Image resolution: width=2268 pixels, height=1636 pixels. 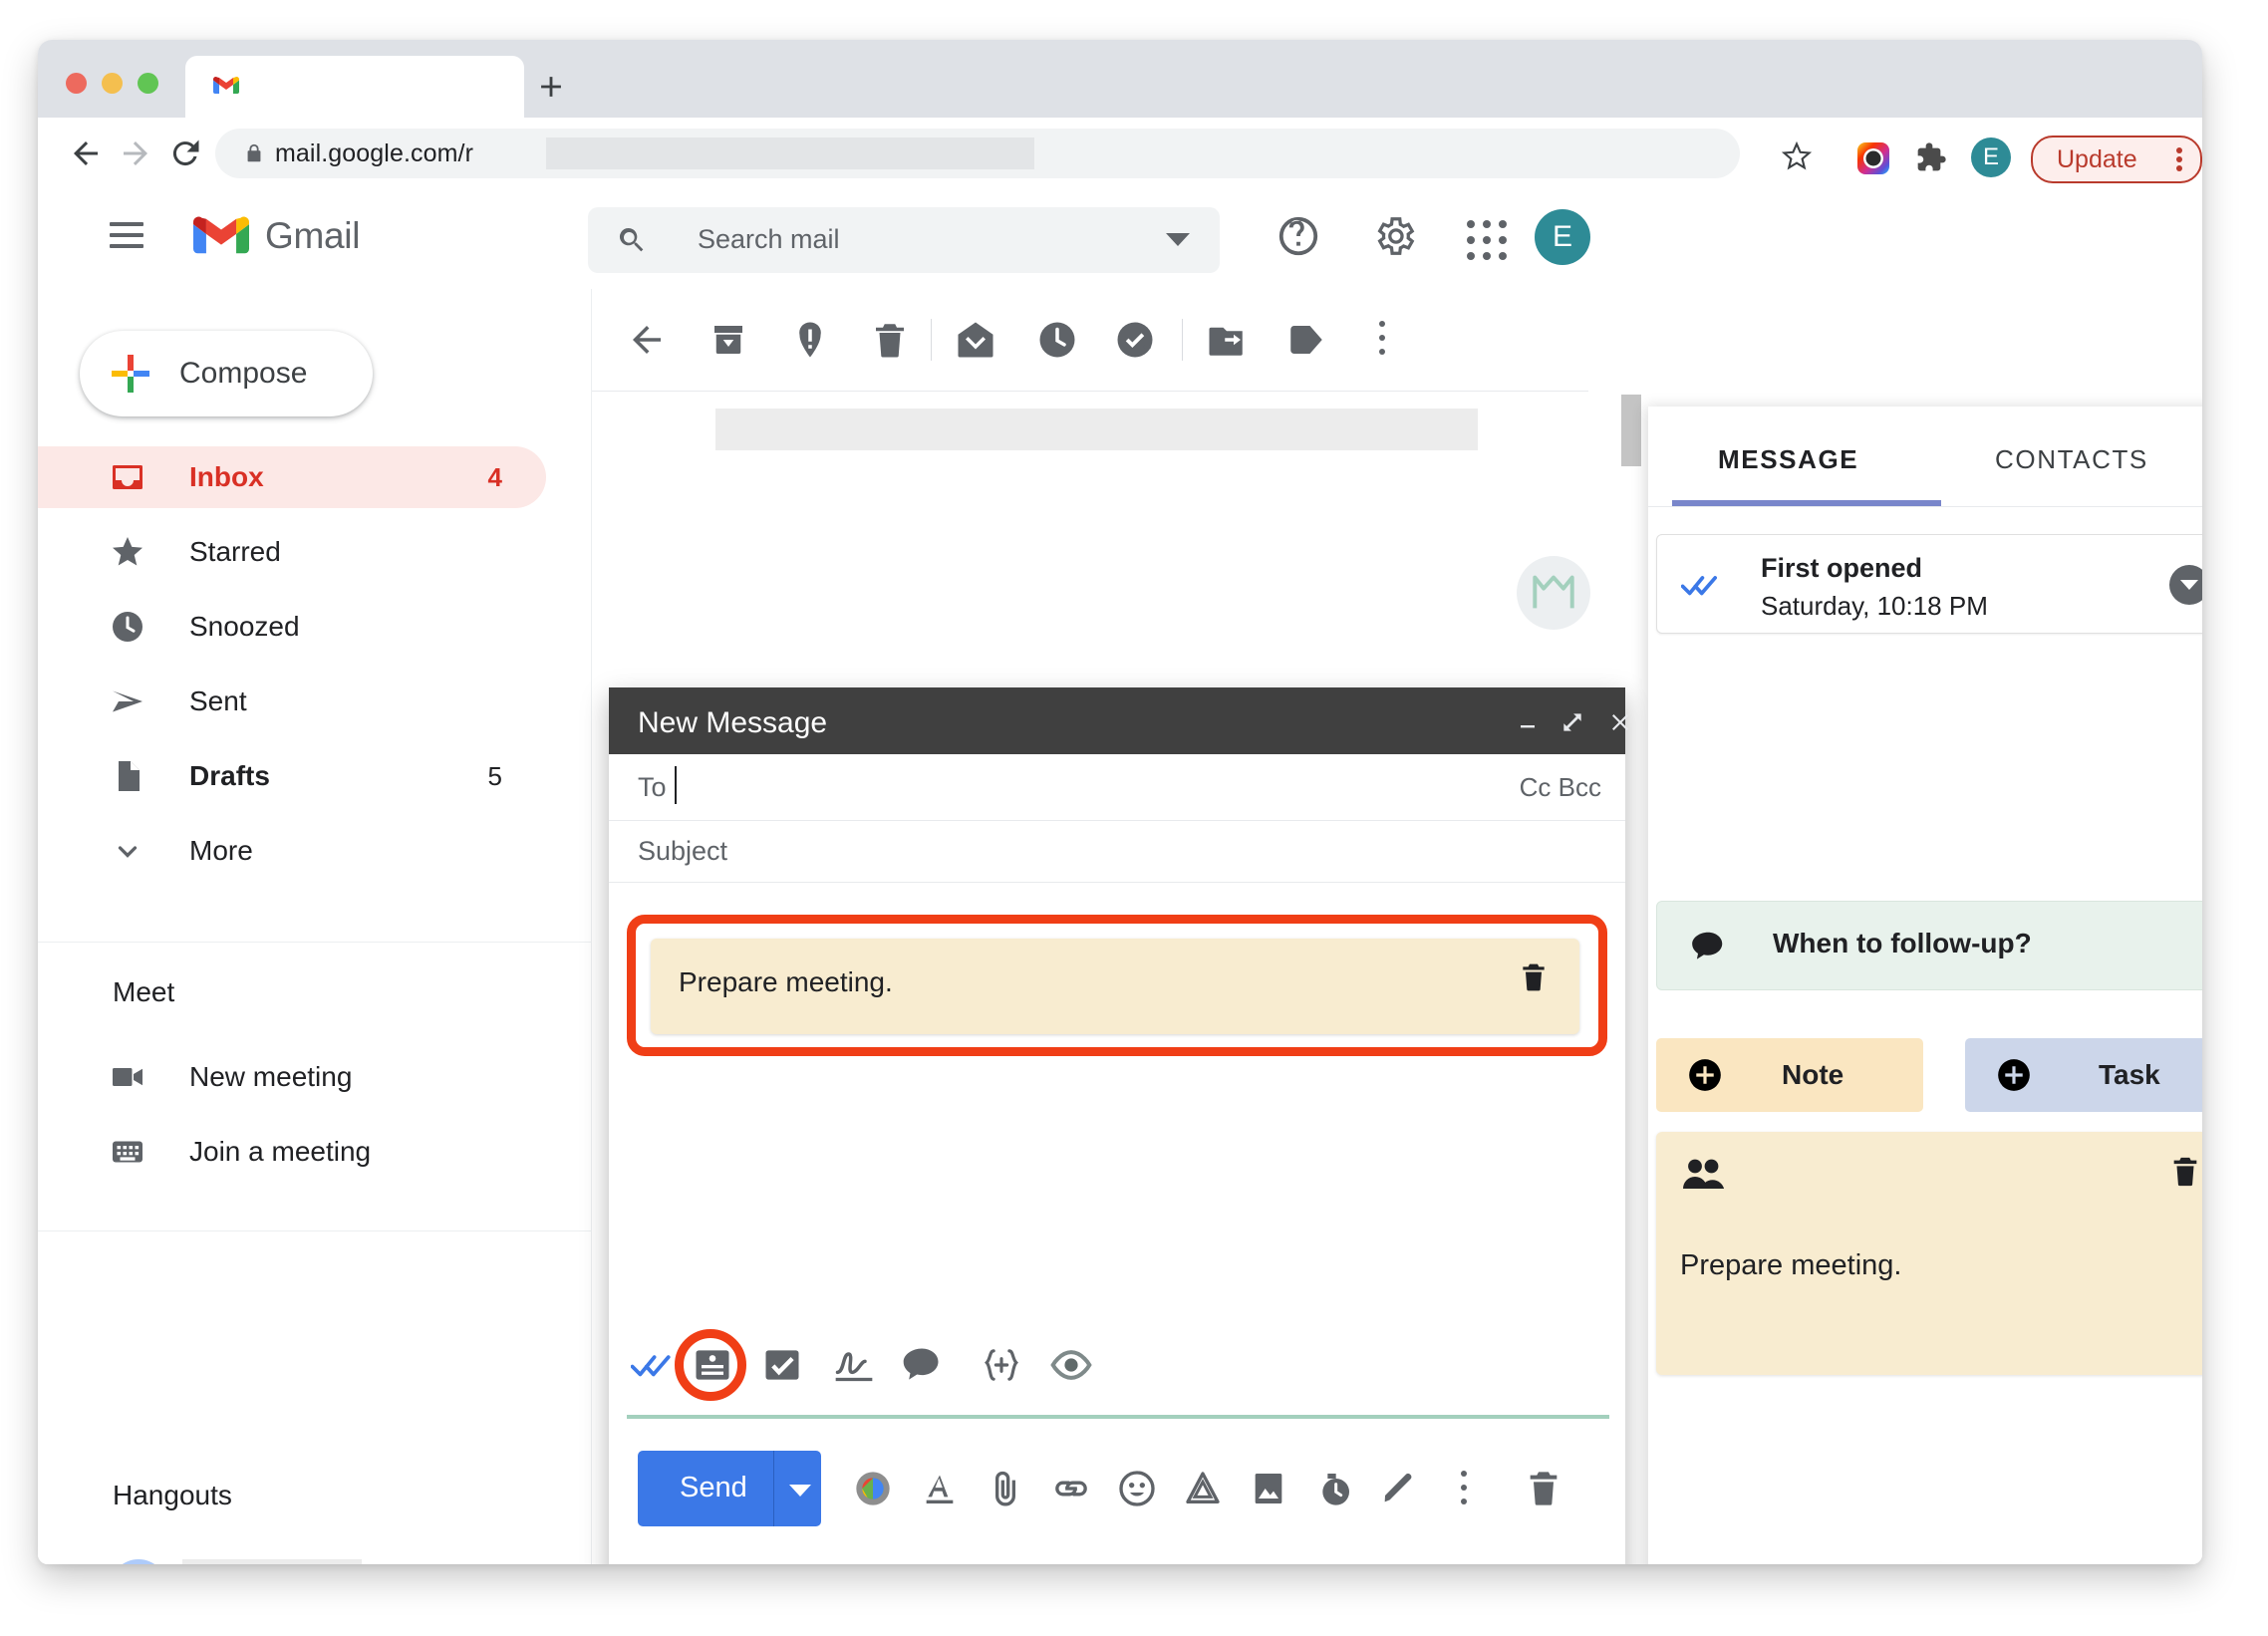 What do you see at coordinates (1398, 1488) in the screenshot?
I see `insert-signature-icon` at bounding box center [1398, 1488].